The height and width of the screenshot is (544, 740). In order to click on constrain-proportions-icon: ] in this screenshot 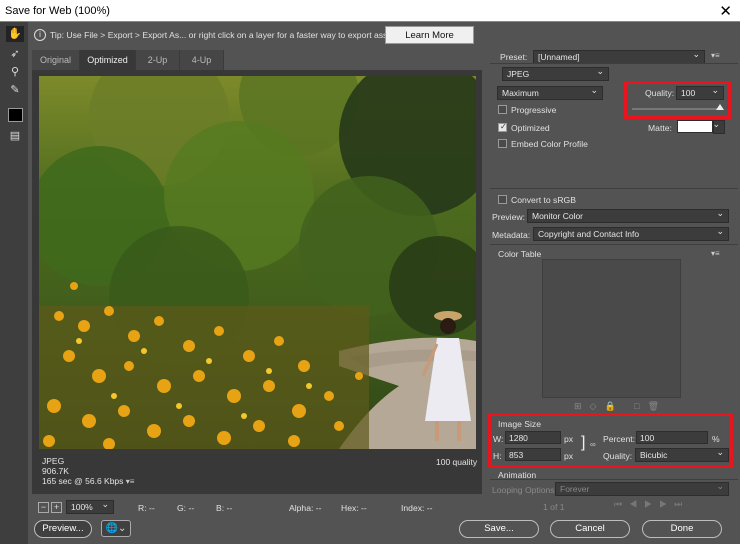, I will do `click(583, 443)`.